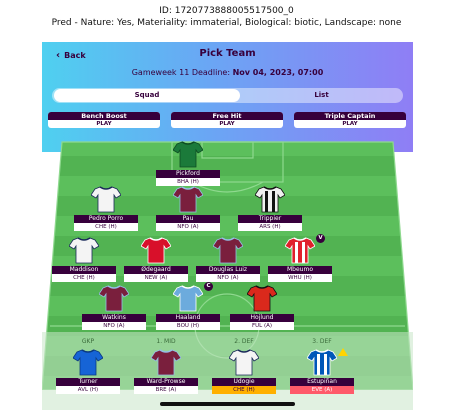  What do you see at coordinates (244, 341) in the screenshot?
I see `bench-position-label: 2. DEF` at bounding box center [244, 341].